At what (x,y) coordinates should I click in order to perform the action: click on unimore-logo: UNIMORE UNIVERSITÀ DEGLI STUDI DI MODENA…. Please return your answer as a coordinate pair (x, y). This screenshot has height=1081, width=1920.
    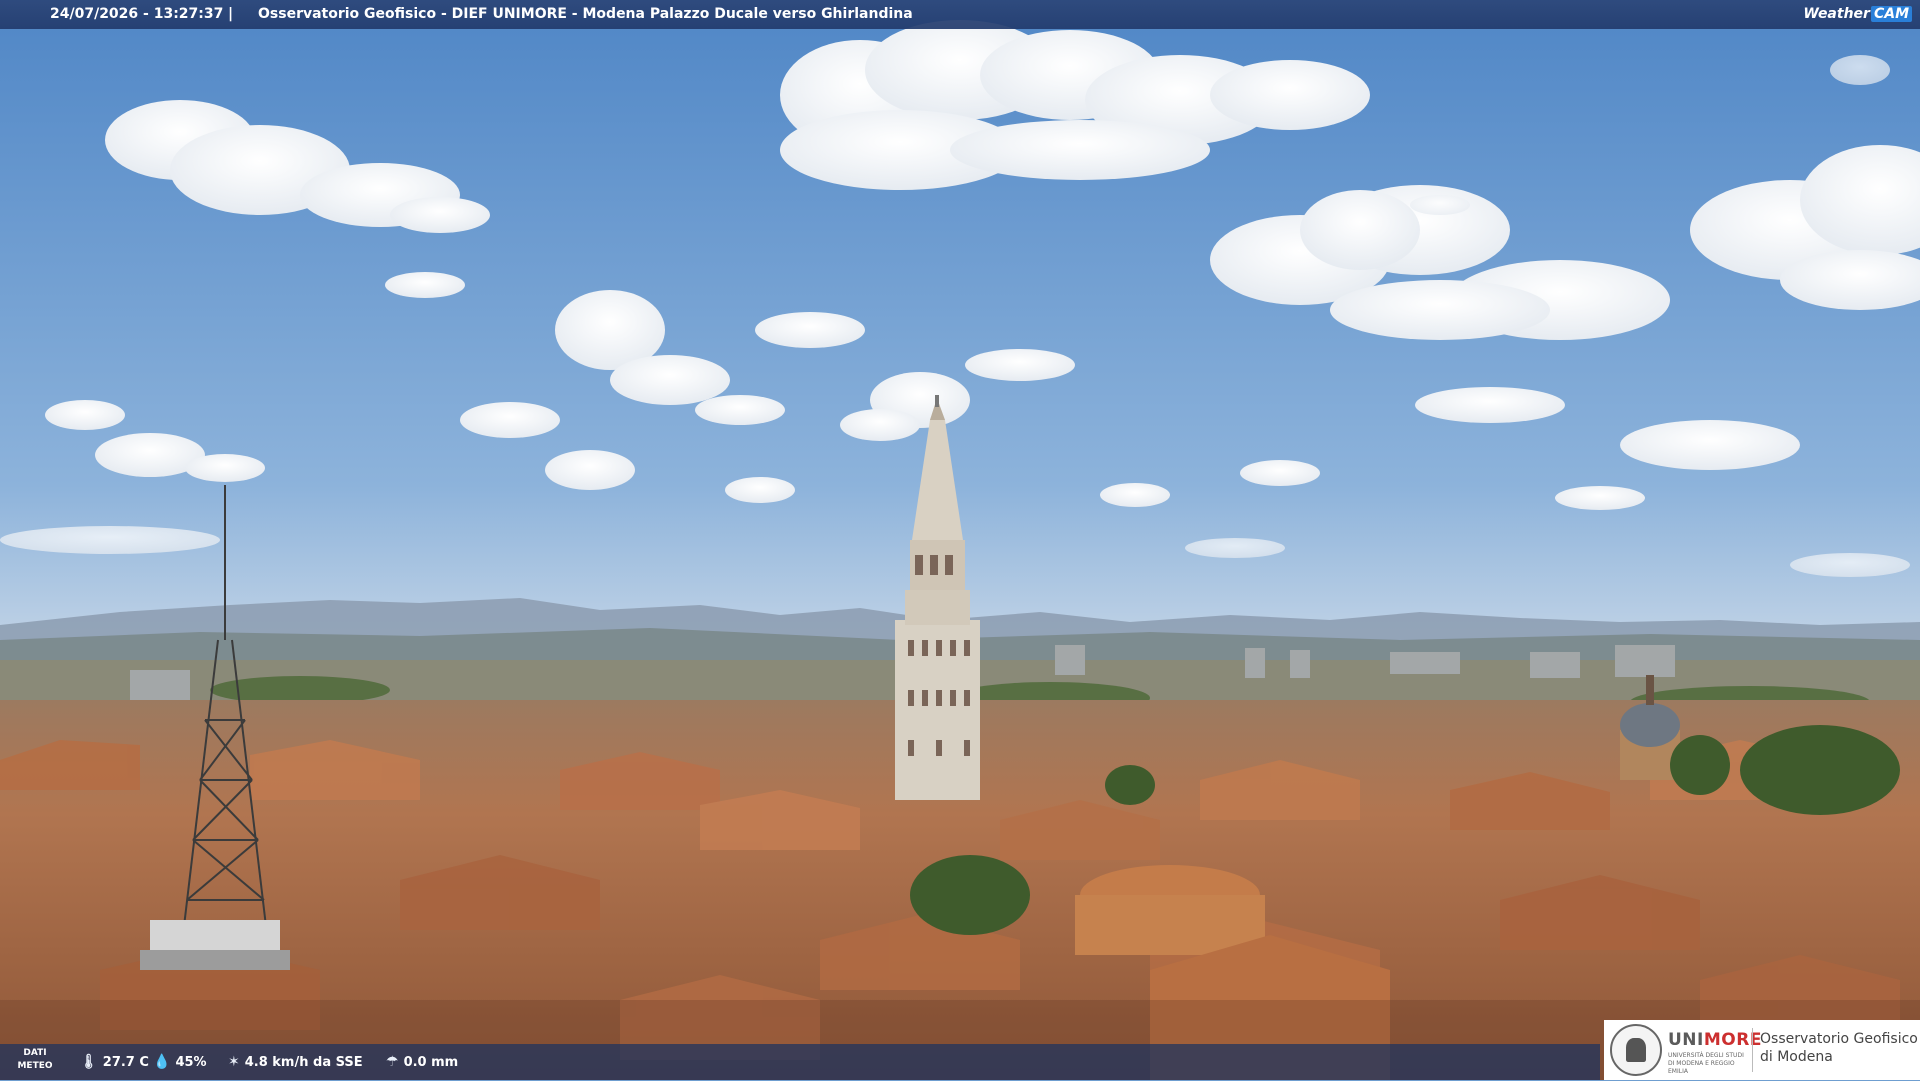
    Looking at the image, I should click on (1762, 1050).